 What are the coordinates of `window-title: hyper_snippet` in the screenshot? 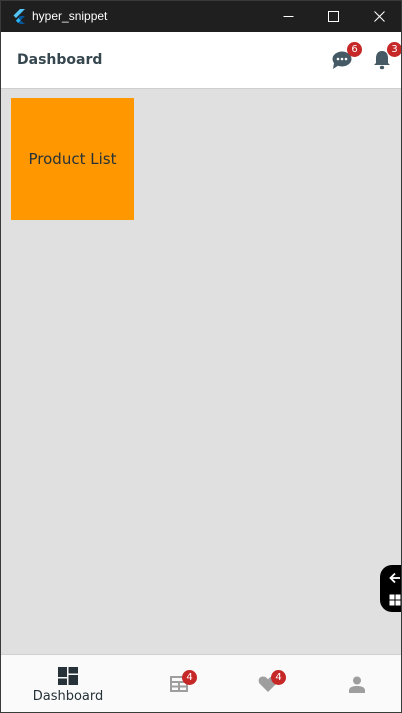 It's located at (70, 16).